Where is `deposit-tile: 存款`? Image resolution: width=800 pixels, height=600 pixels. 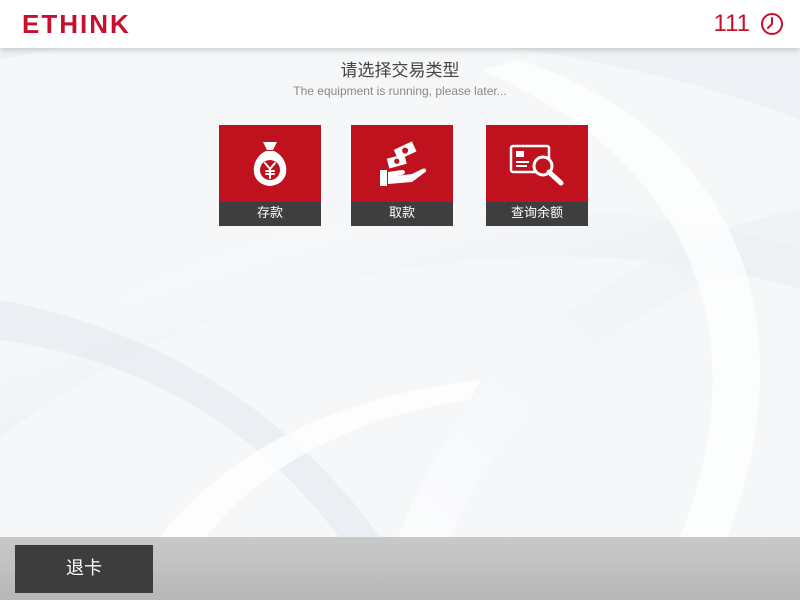 deposit-tile: 存款 is located at coordinates (270, 175).